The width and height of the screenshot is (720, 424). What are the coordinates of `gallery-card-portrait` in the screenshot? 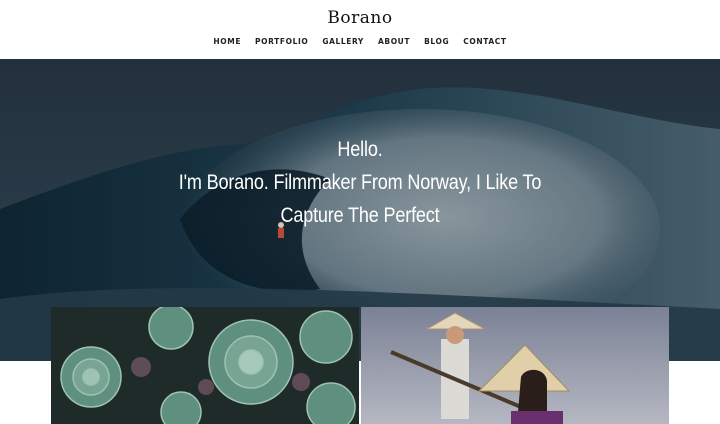 It's located at (515, 365).